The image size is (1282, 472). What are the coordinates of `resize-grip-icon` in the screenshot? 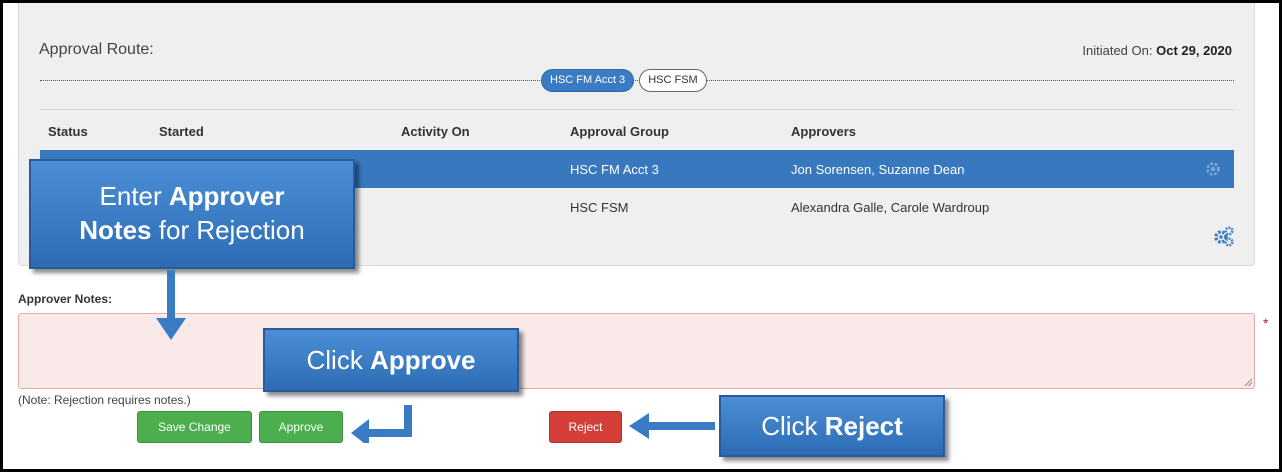 It's located at (1248, 382).